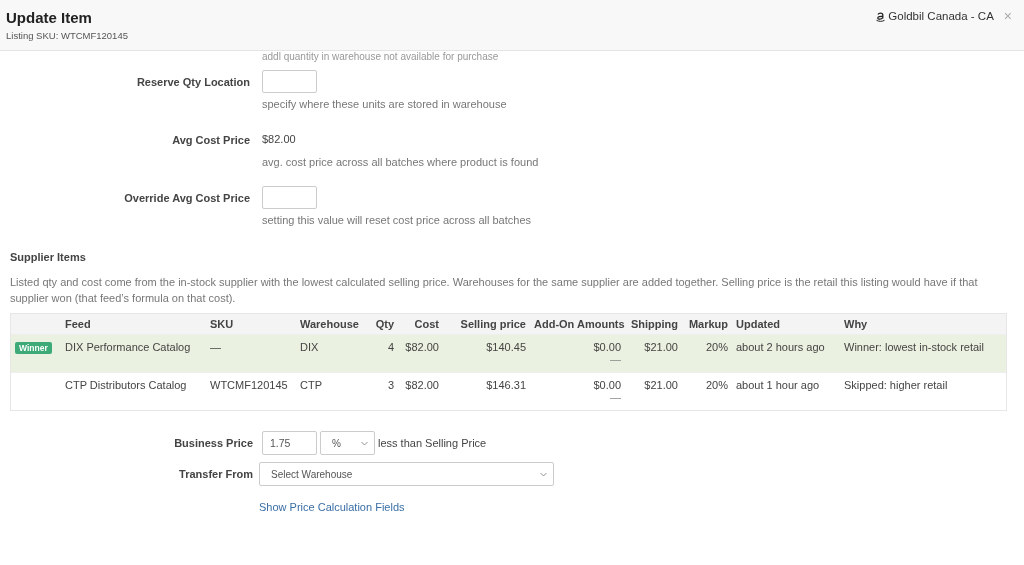 This screenshot has width=1024, height=565. Describe the element at coordinates (856, 324) in the screenshot. I see `column-header: Why` at that location.